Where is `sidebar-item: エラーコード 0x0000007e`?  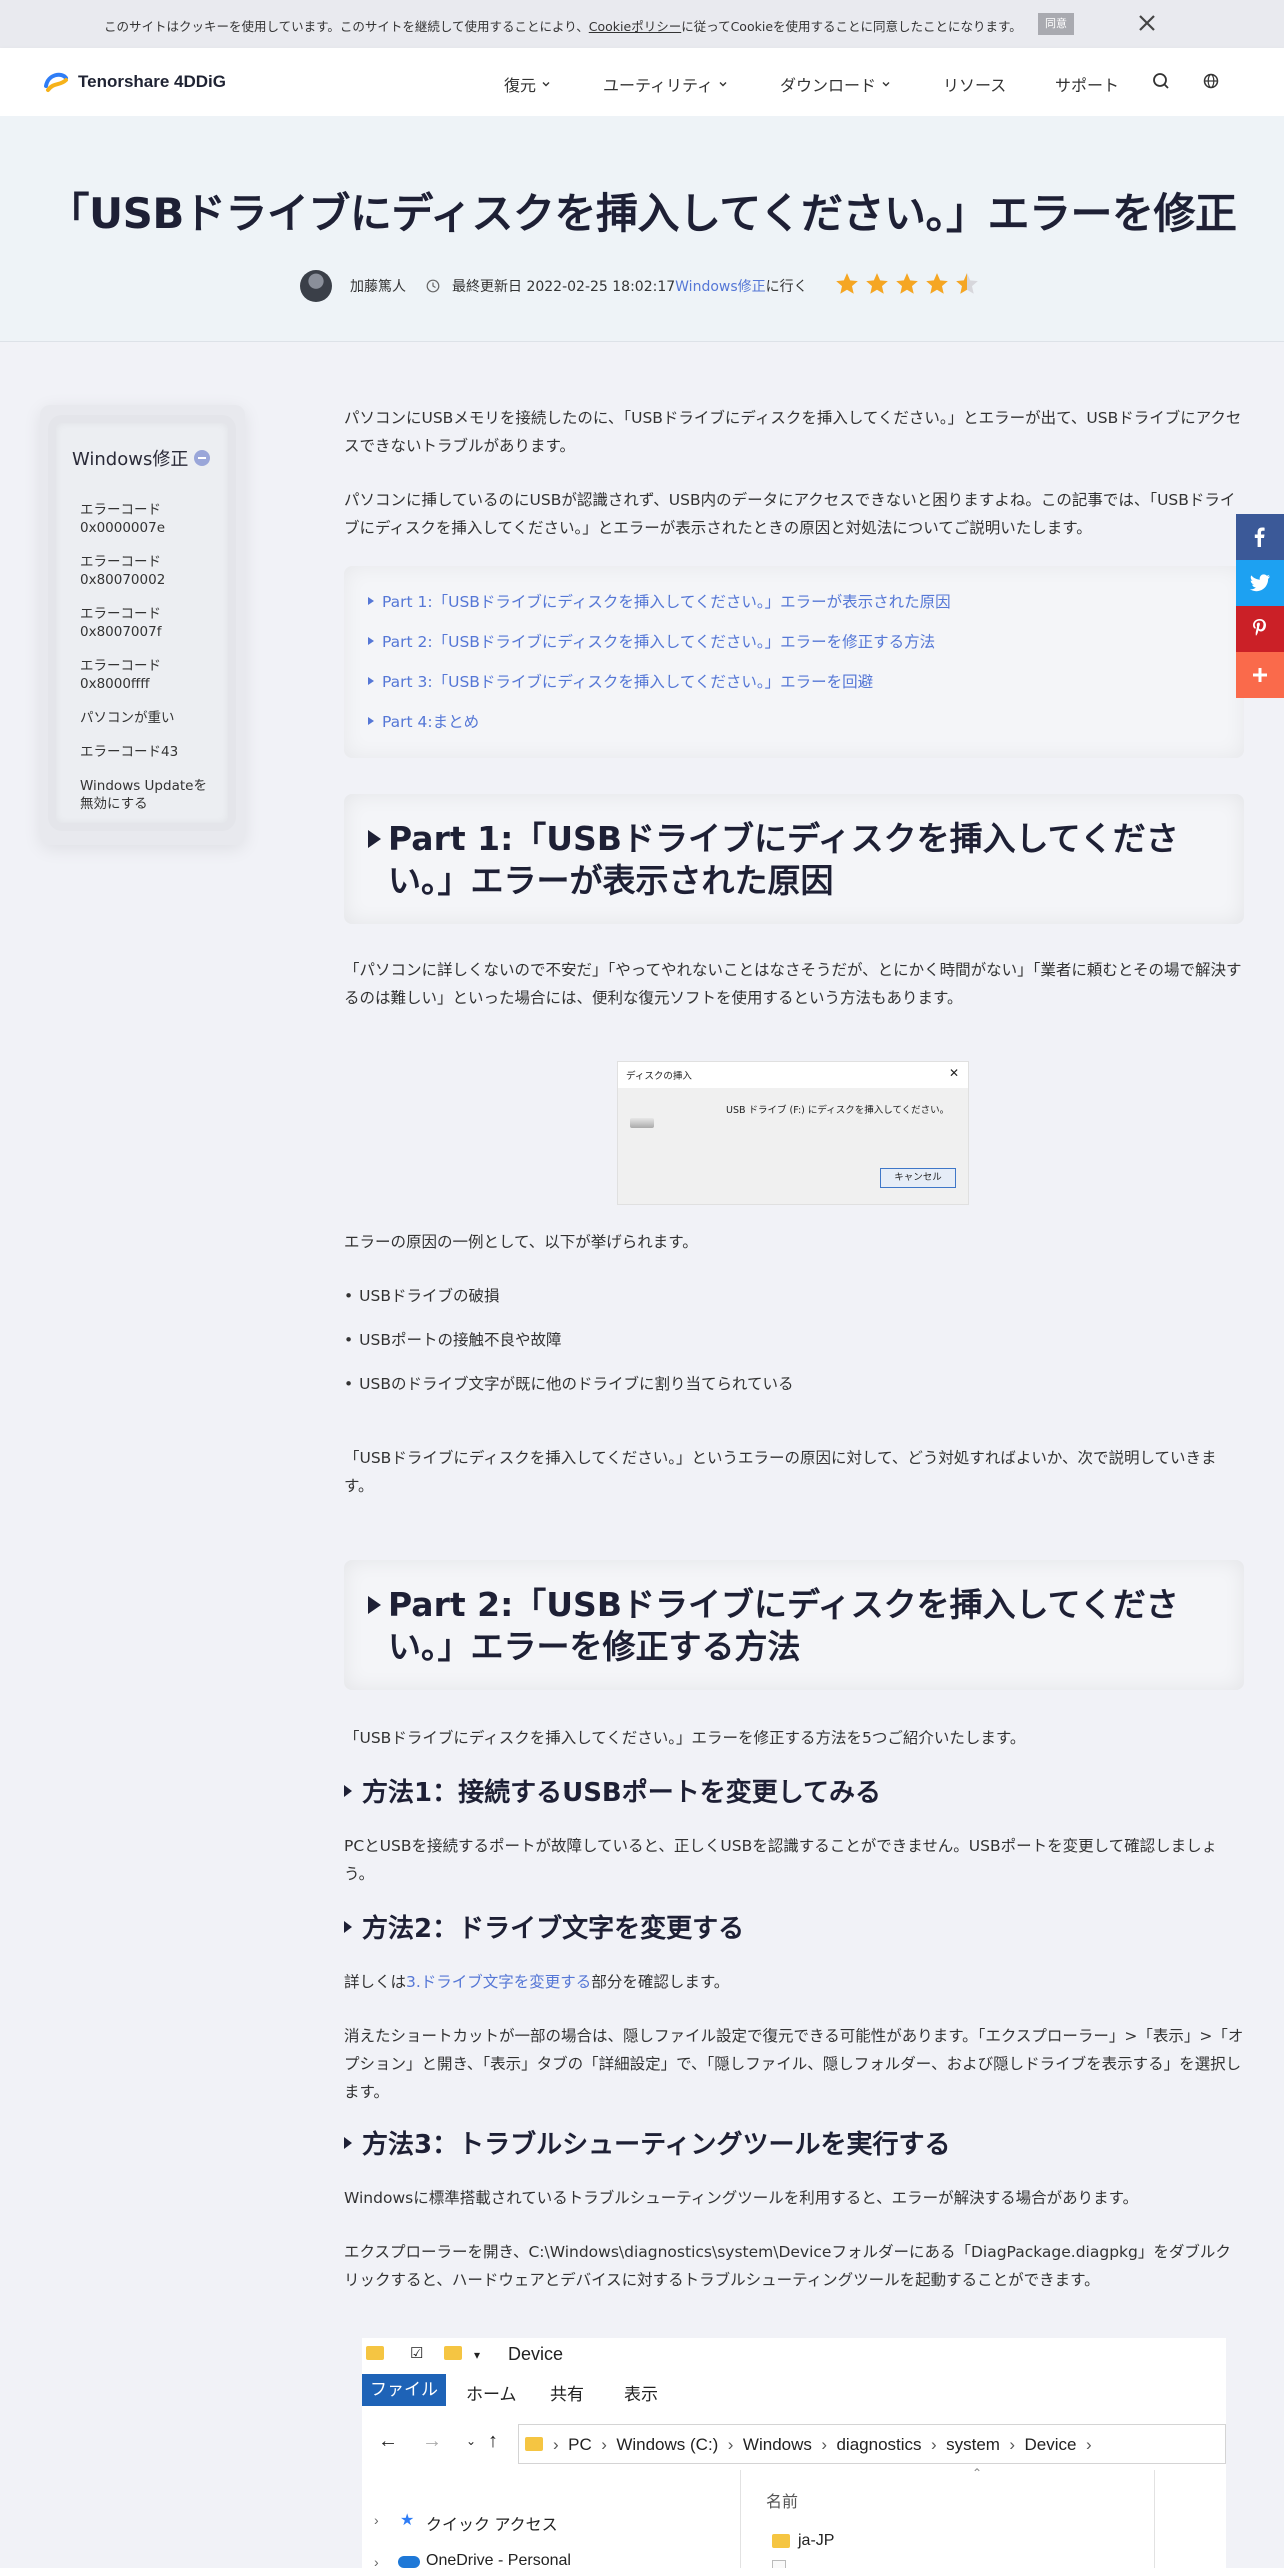 sidebar-item: エラーコード 0x0000007e is located at coordinates (150, 519).